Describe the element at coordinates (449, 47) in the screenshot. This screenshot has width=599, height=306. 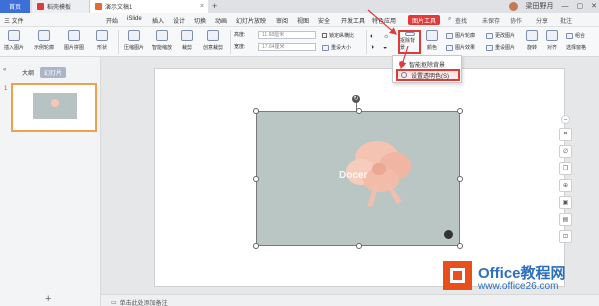
I see `effect-icon` at that location.